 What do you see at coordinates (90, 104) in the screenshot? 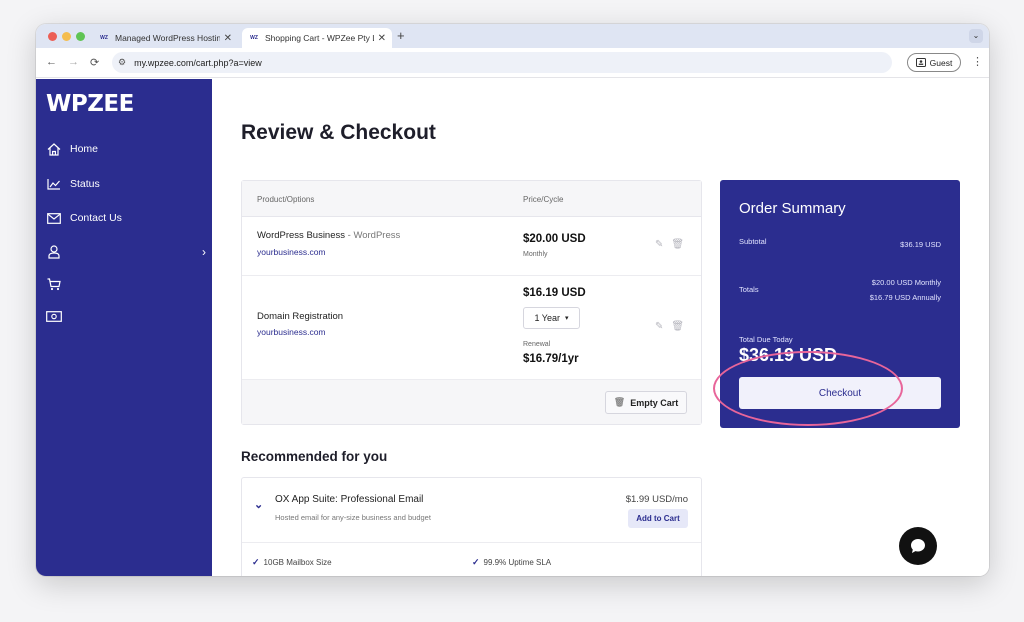
I see `wpzee-logo: WPZEE` at bounding box center [90, 104].